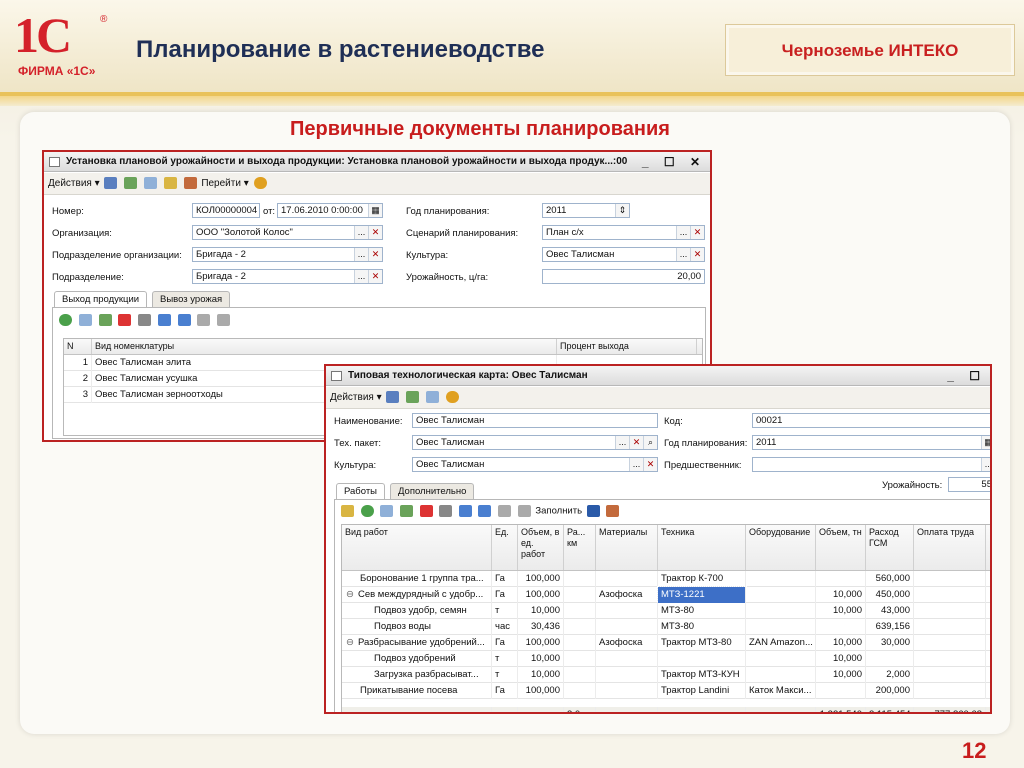 The image size is (1024, 768). What do you see at coordinates (666, 659) in the screenshot?
I see `table-row: Подвоз удобрений т 10,000 10,000` at bounding box center [666, 659].